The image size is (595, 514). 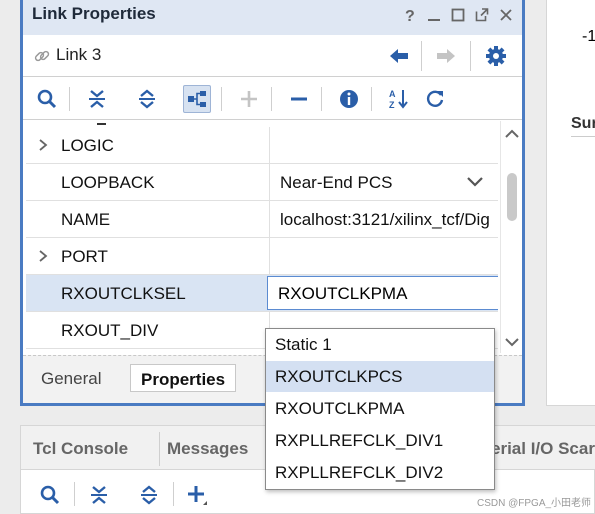 What do you see at coordinates (588, 36) in the screenshot?
I see `adjacent-value: -1` at bounding box center [588, 36].